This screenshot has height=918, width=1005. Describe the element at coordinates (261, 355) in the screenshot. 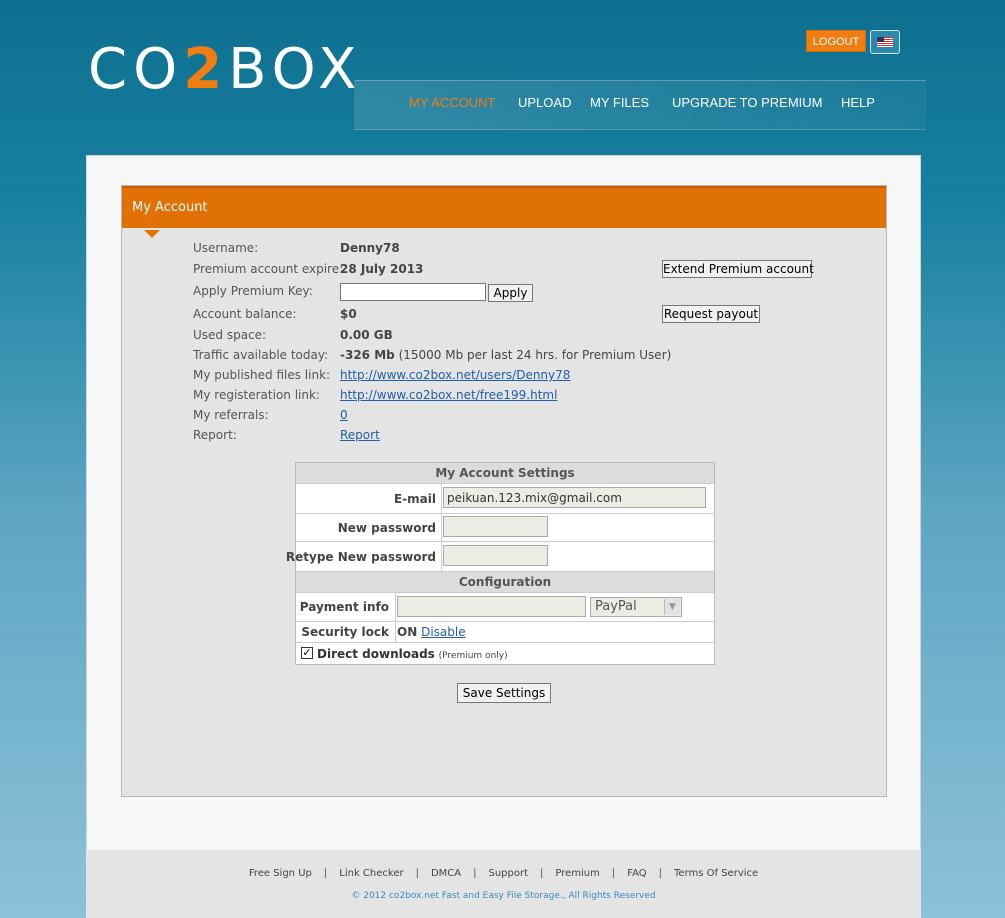

I see `traffic-label: Traffic available today:` at that location.